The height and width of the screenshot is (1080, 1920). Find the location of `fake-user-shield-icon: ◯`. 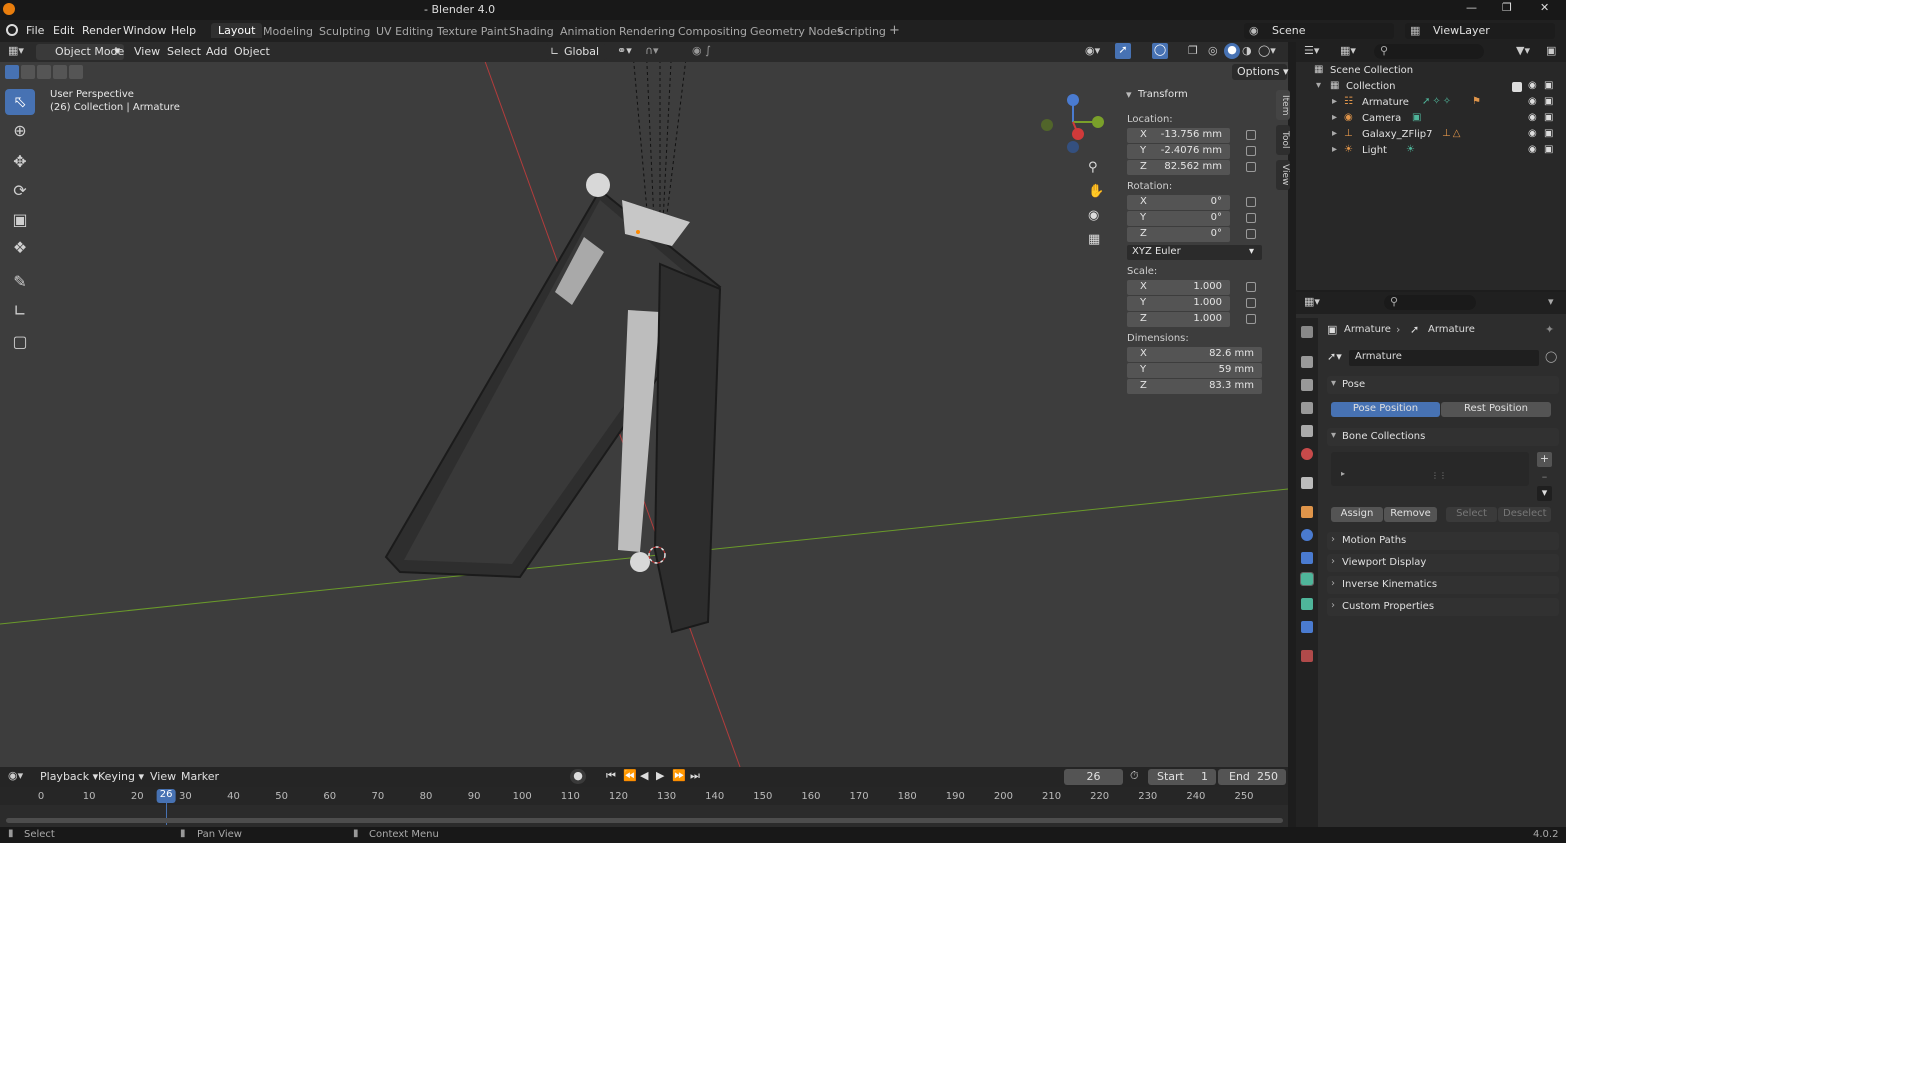

fake-user-shield-icon: ◯ is located at coordinates (1551, 356).